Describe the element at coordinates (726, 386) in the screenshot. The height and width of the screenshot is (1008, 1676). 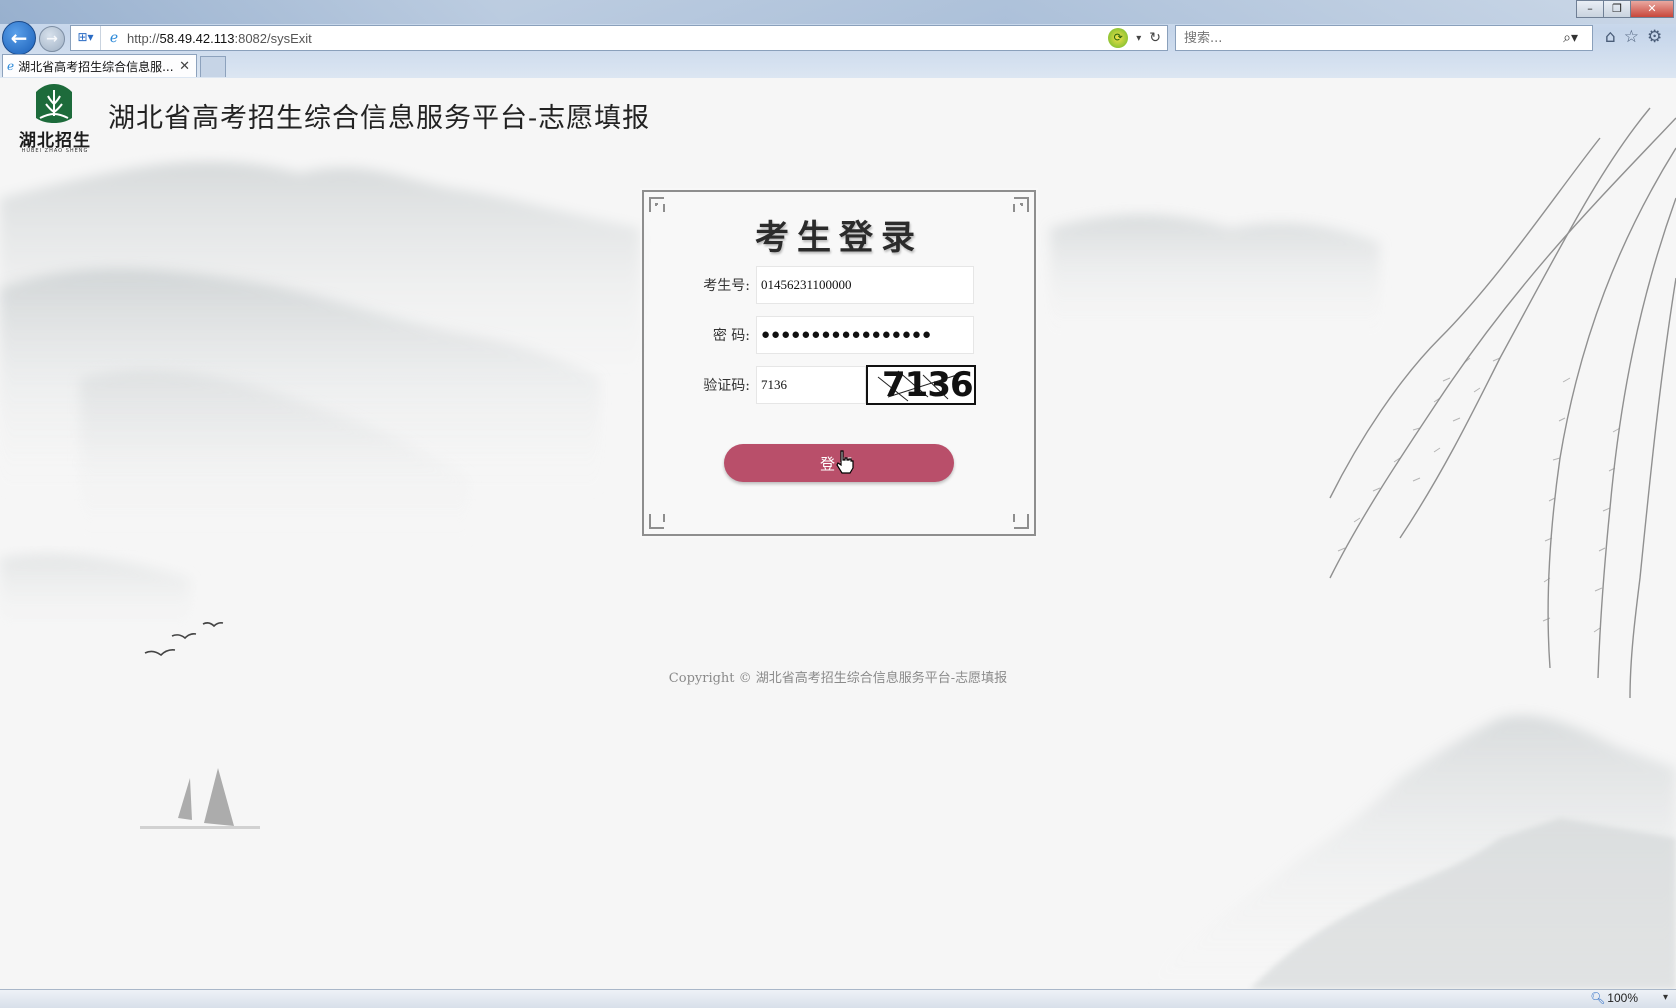
I see `captcha-label: 验证码:` at that location.